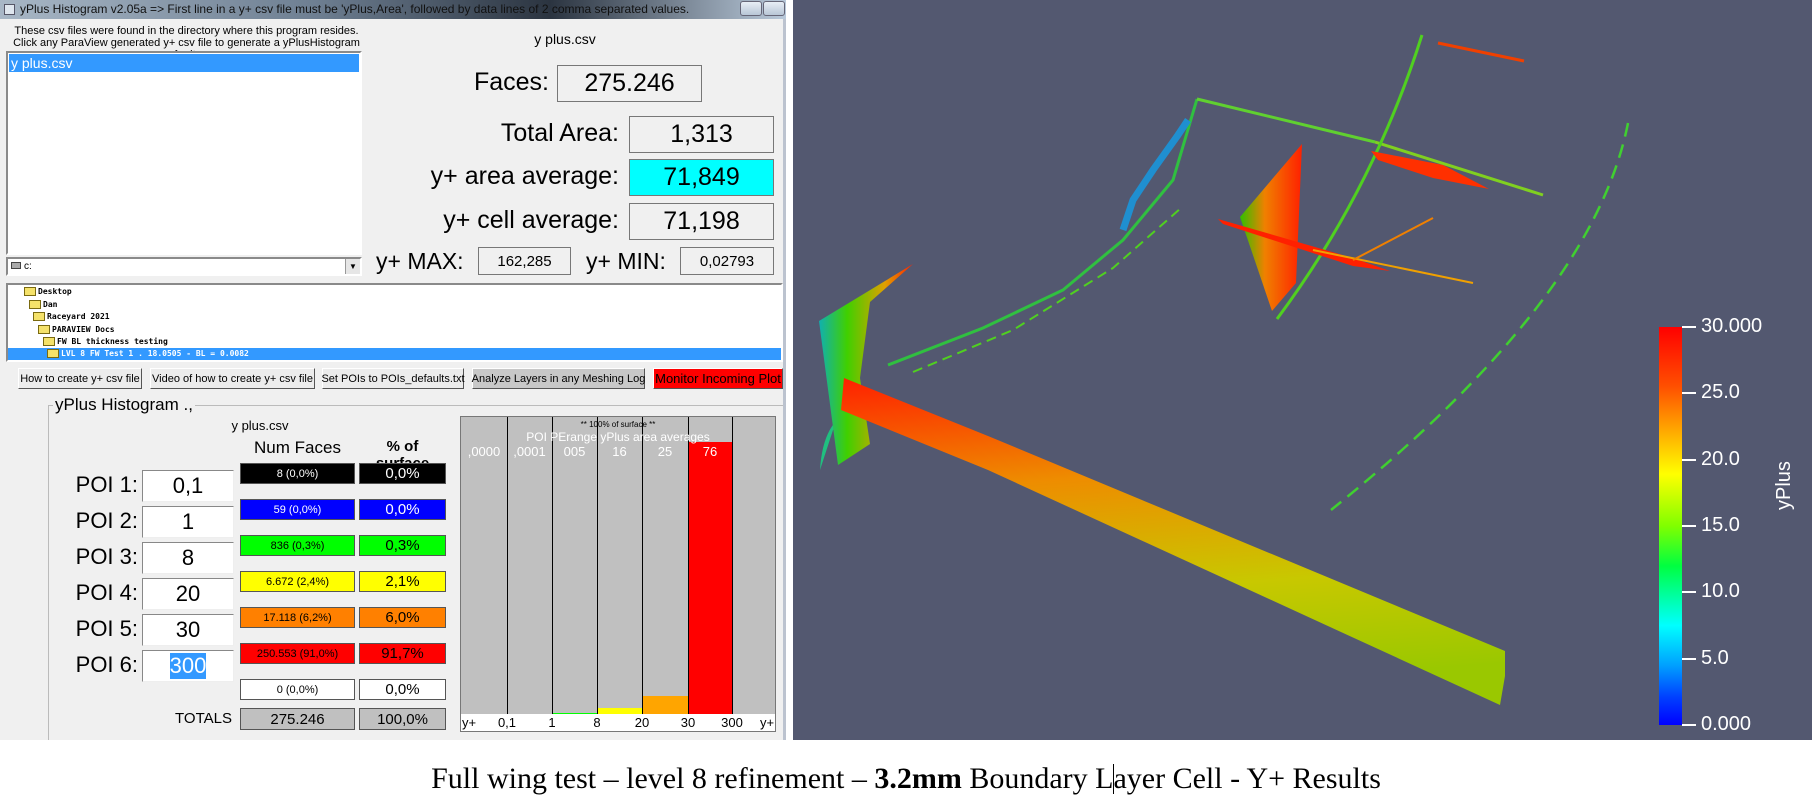 The image size is (1812, 802). What do you see at coordinates (565, 39) in the screenshot?
I see `stats-file-label: y plus.csv` at bounding box center [565, 39].